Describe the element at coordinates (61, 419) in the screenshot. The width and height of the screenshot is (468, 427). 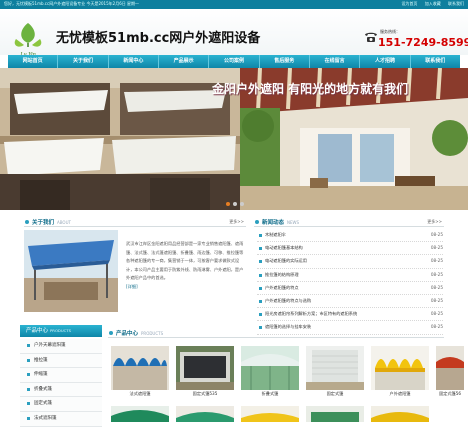
I see `sidebar-item: 法式遮阳篷` at that location.